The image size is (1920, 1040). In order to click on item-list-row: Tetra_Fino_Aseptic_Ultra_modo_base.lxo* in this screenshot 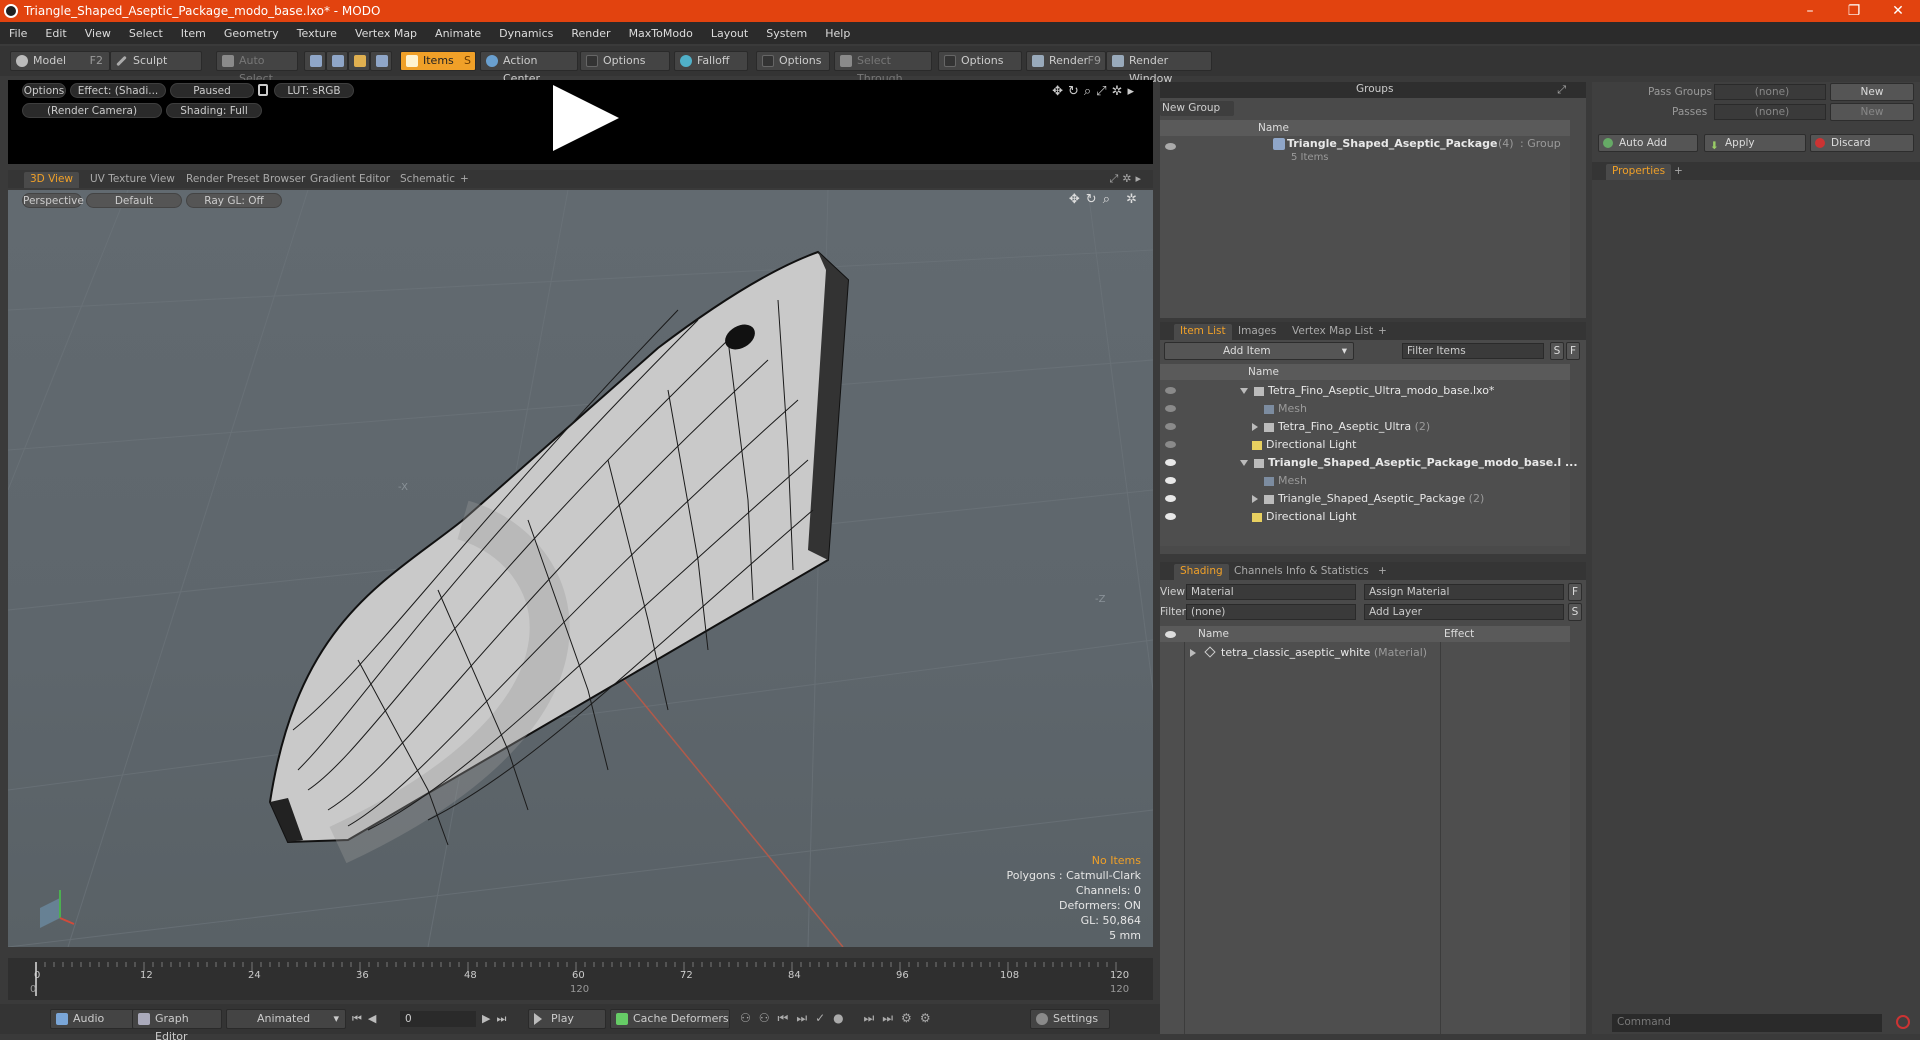, I will do `click(1365, 391)`.